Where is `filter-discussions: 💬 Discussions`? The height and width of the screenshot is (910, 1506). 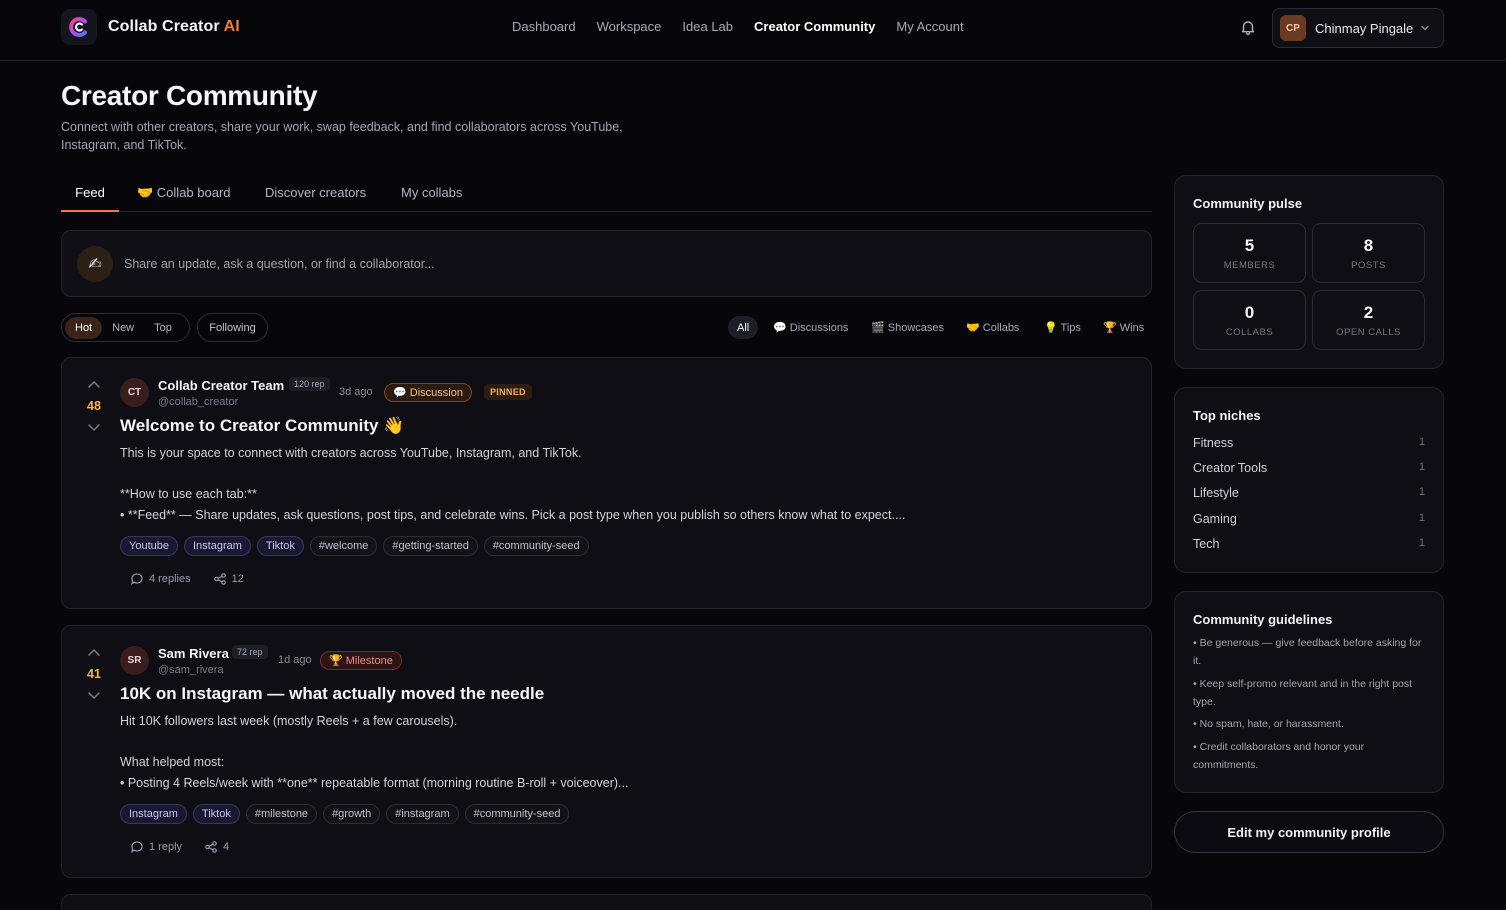
filter-discussions: 💬 Discussions is located at coordinates (810, 327).